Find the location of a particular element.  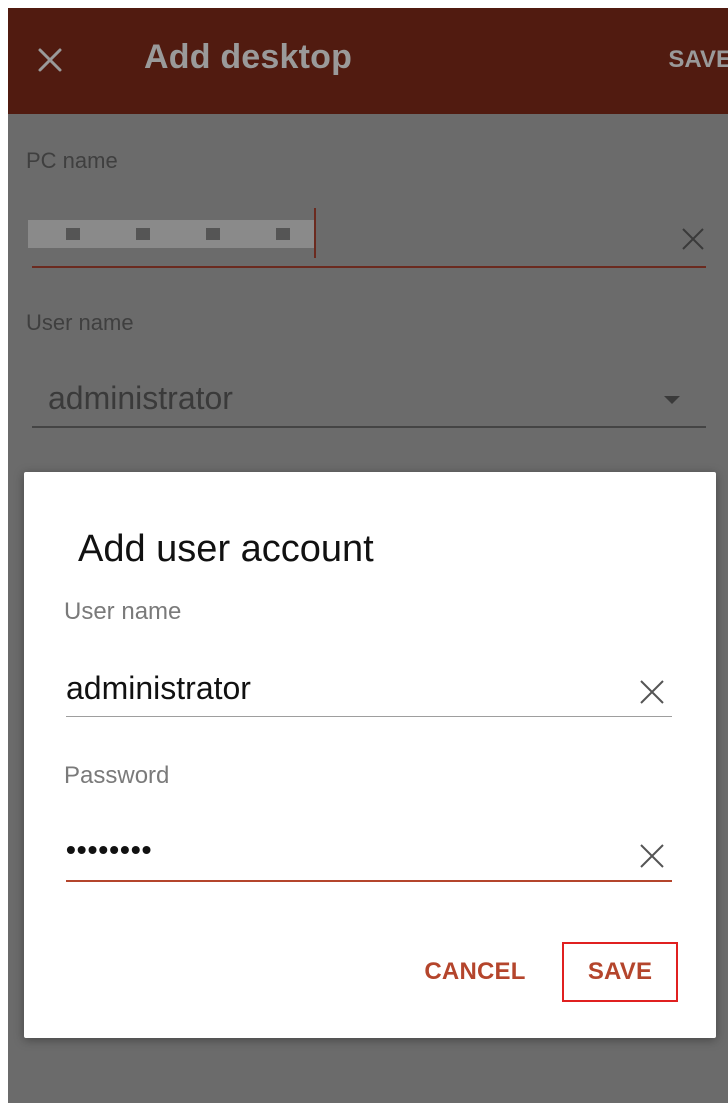

dialog-password-underline is located at coordinates (369, 881).